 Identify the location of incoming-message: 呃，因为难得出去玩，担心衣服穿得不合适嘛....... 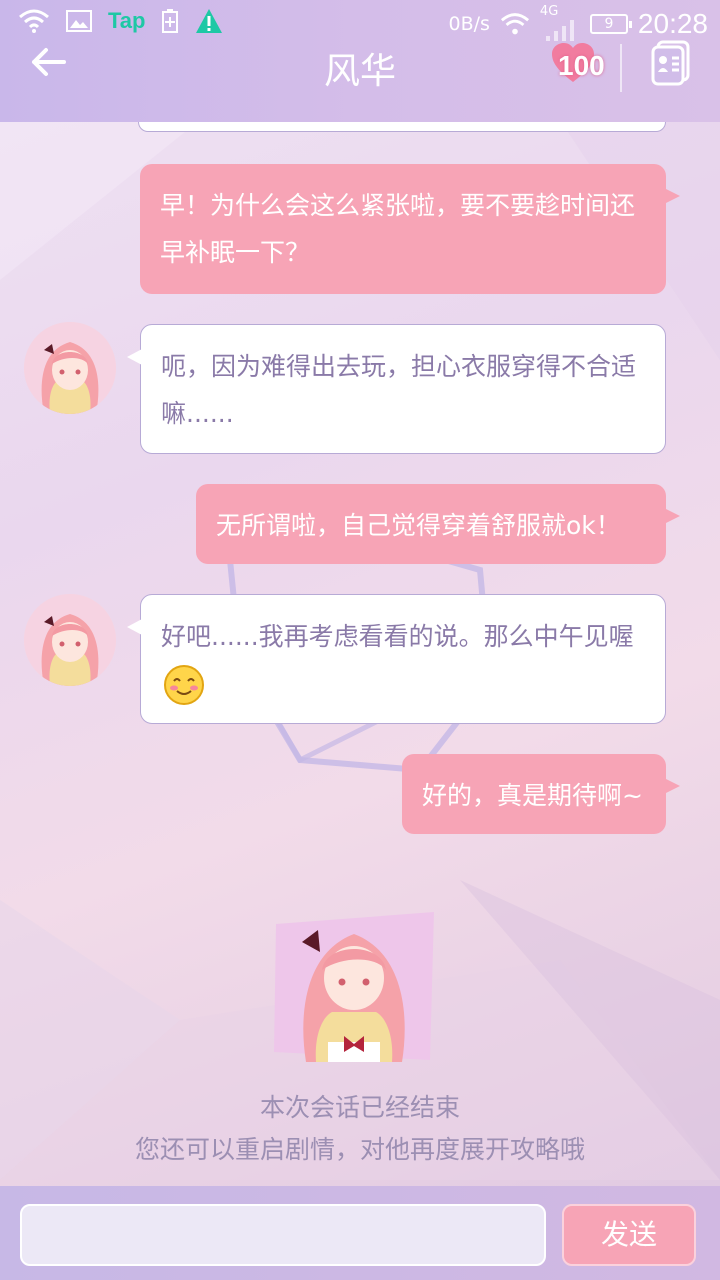
(396, 389).